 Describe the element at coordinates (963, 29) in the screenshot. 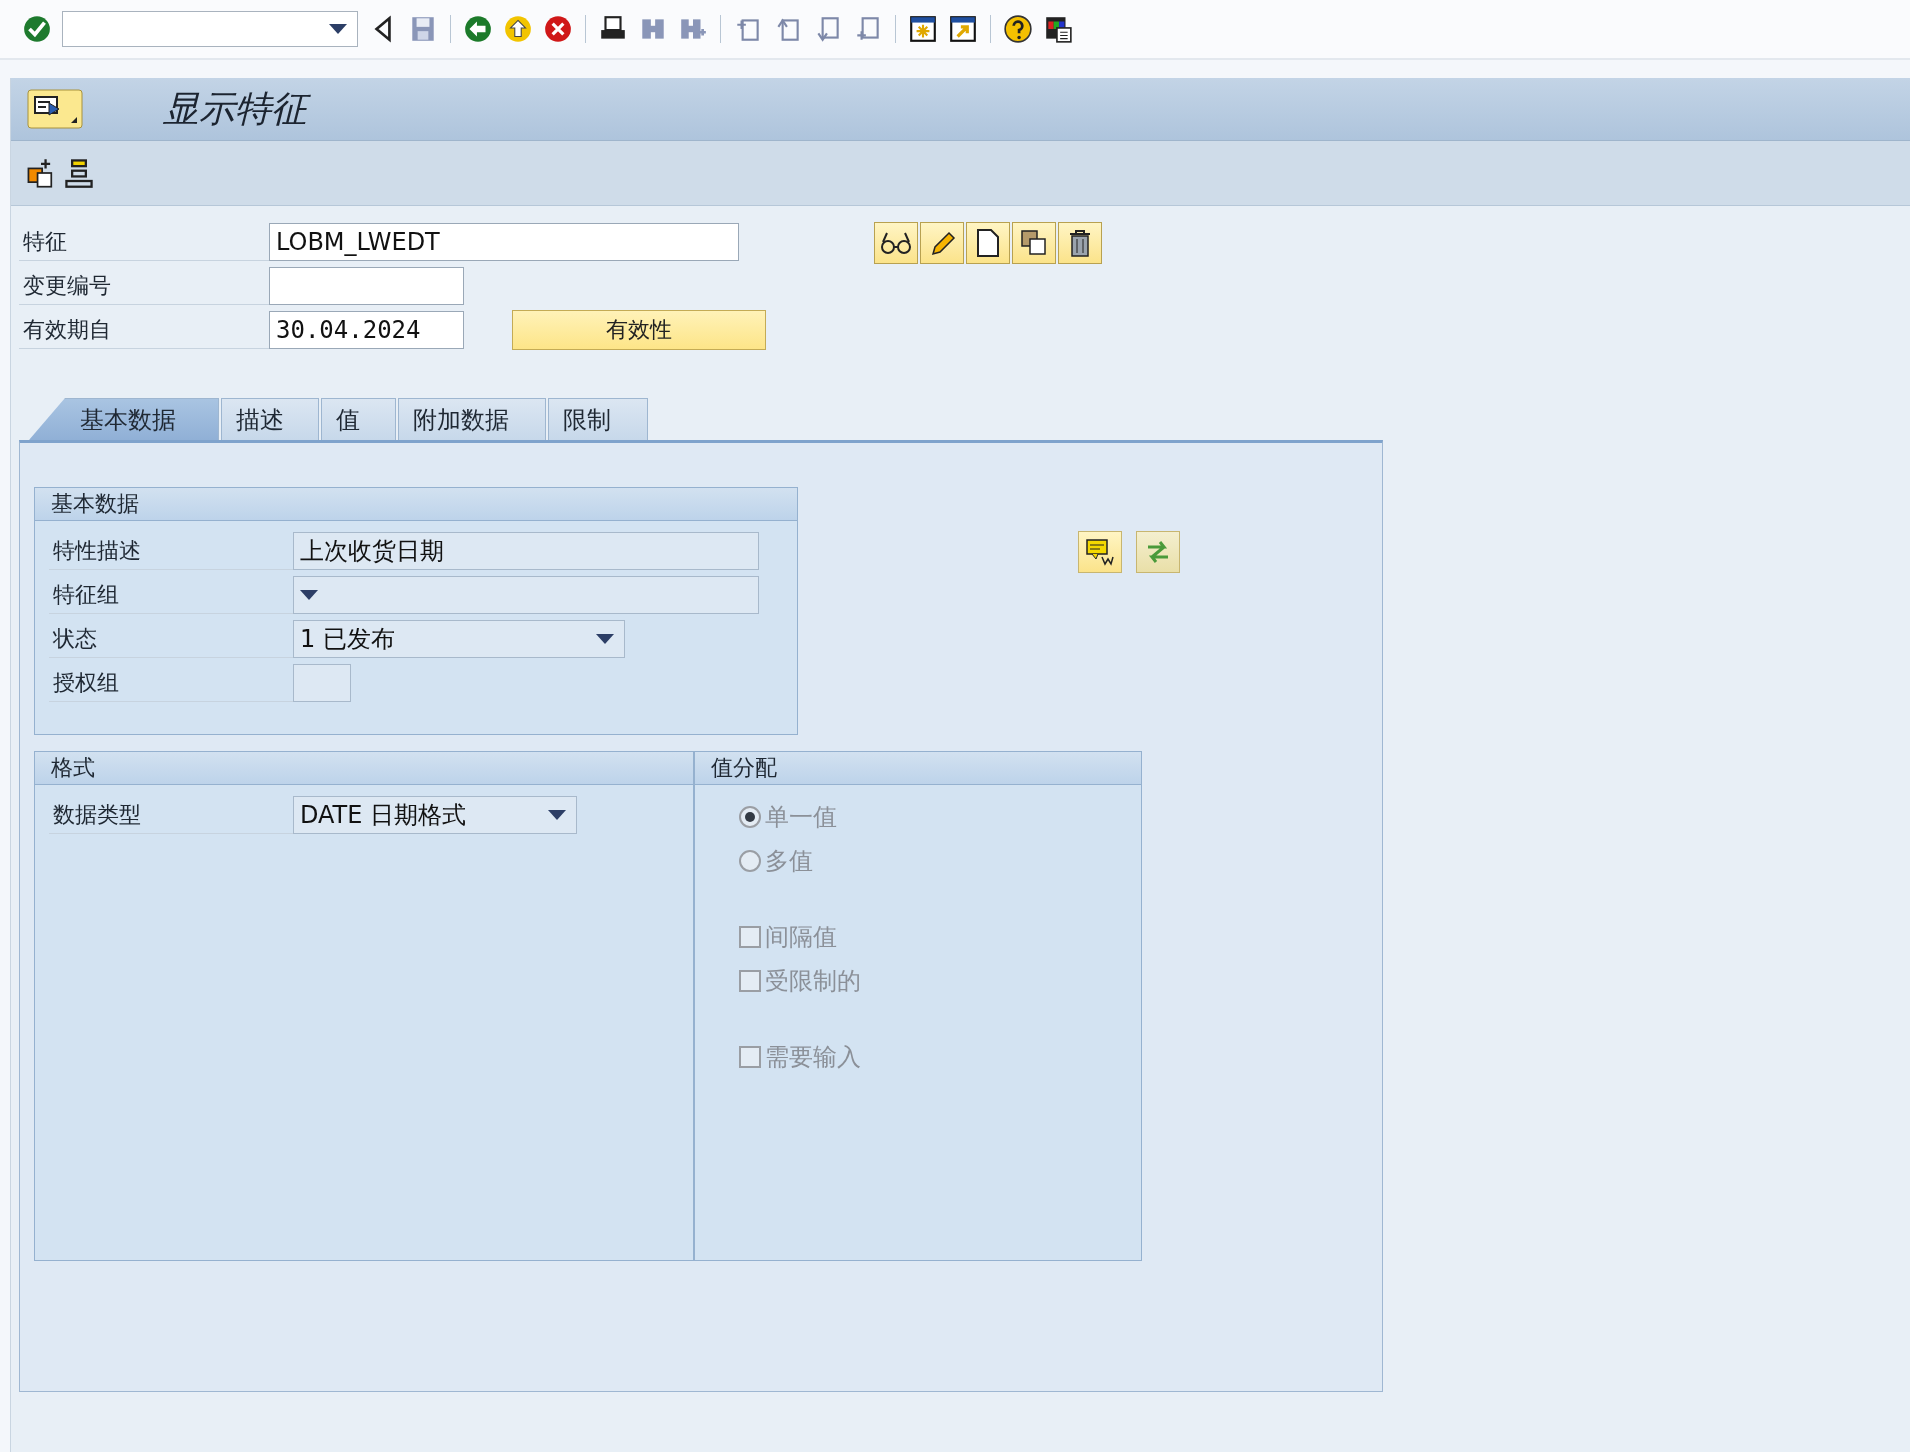

I see `shortcut-icon` at that location.